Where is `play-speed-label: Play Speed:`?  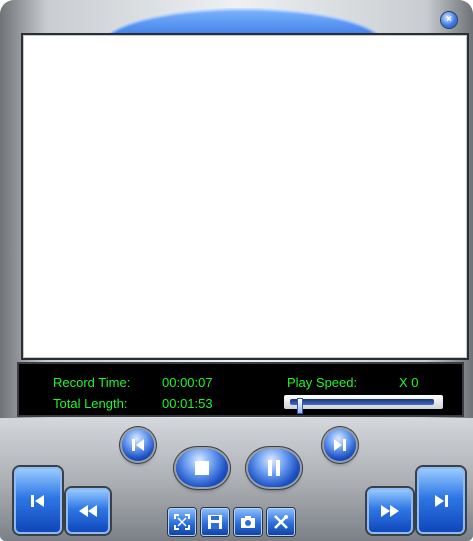
play-speed-label: Play Speed: is located at coordinates (322, 382).